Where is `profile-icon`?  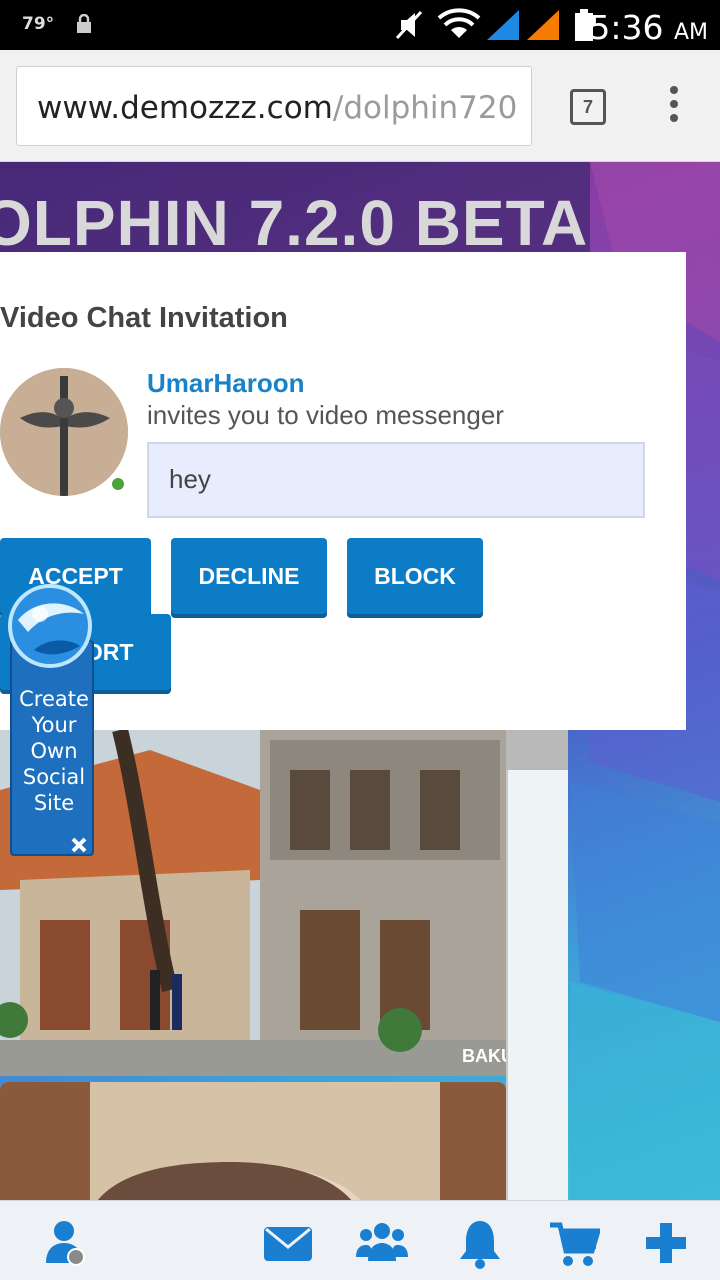 profile-icon is located at coordinates (66, 1243).